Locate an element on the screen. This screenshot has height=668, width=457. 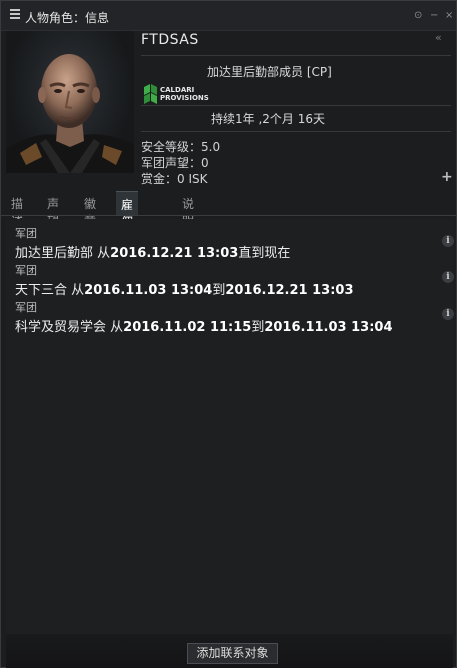
entry-line: 天下三合 从2016.11.03 13:04到2016.12.21 13:03 is located at coordinates (225, 288).